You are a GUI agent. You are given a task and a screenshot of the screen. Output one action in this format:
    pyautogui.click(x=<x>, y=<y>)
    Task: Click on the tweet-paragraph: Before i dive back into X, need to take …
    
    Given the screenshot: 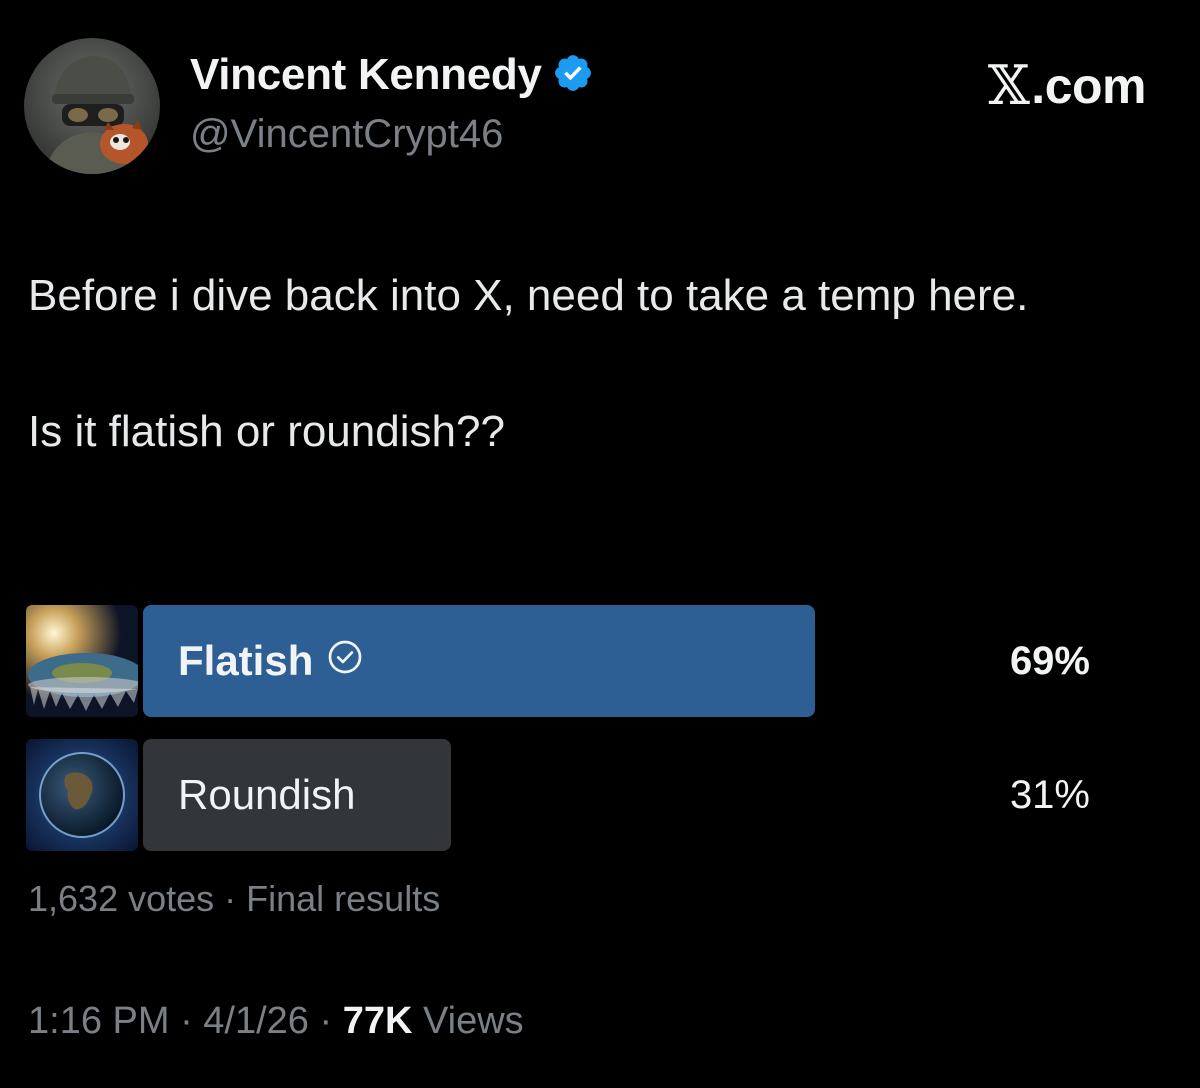 What is the action you would take?
    pyautogui.click(x=528, y=295)
    